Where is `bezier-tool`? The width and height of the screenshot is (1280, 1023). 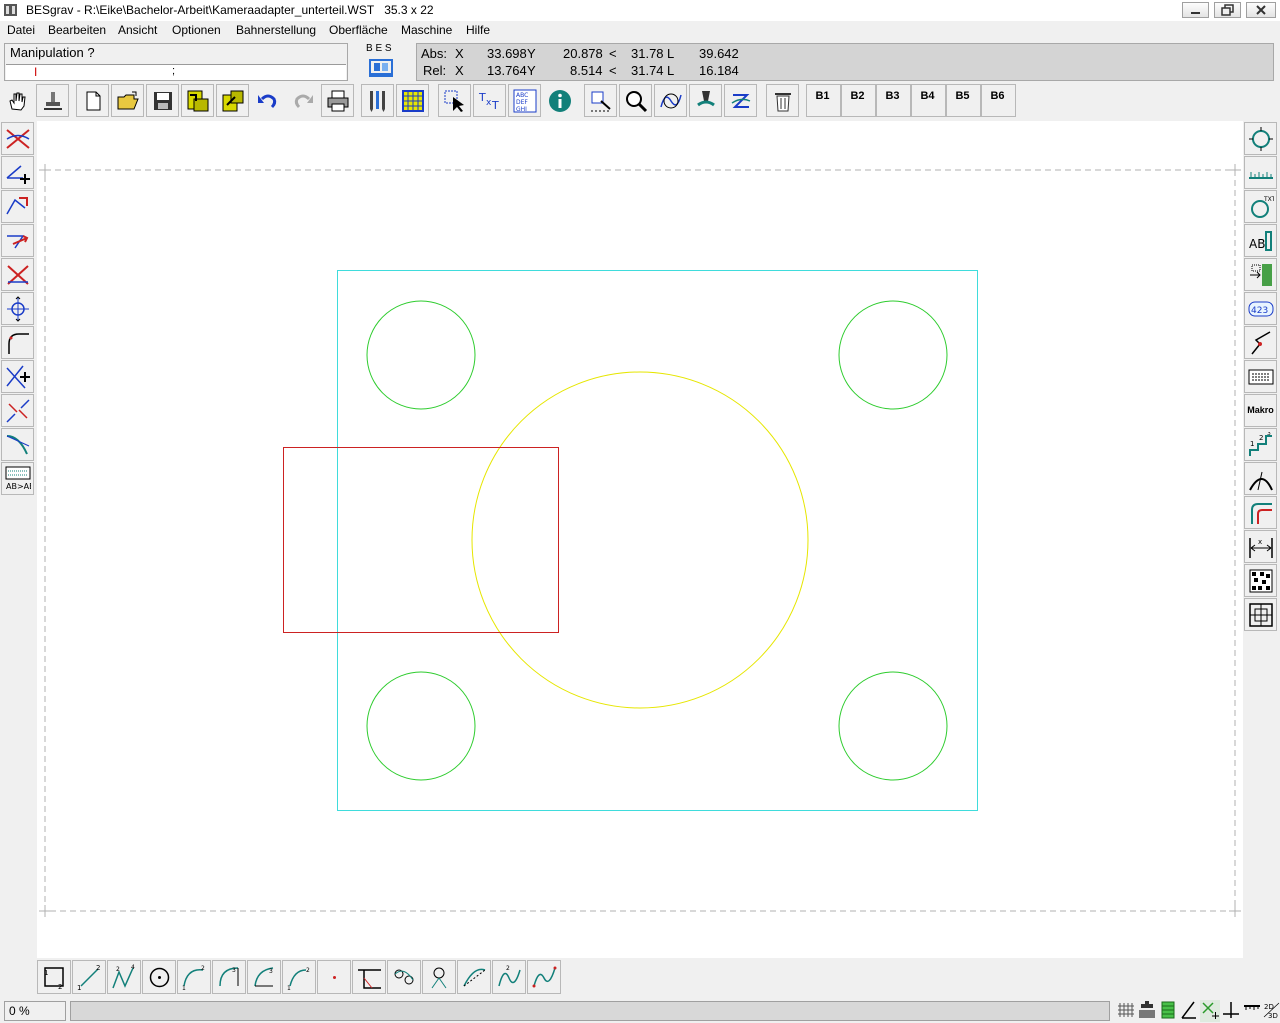 bezier-tool is located at coordinates (474, 977).